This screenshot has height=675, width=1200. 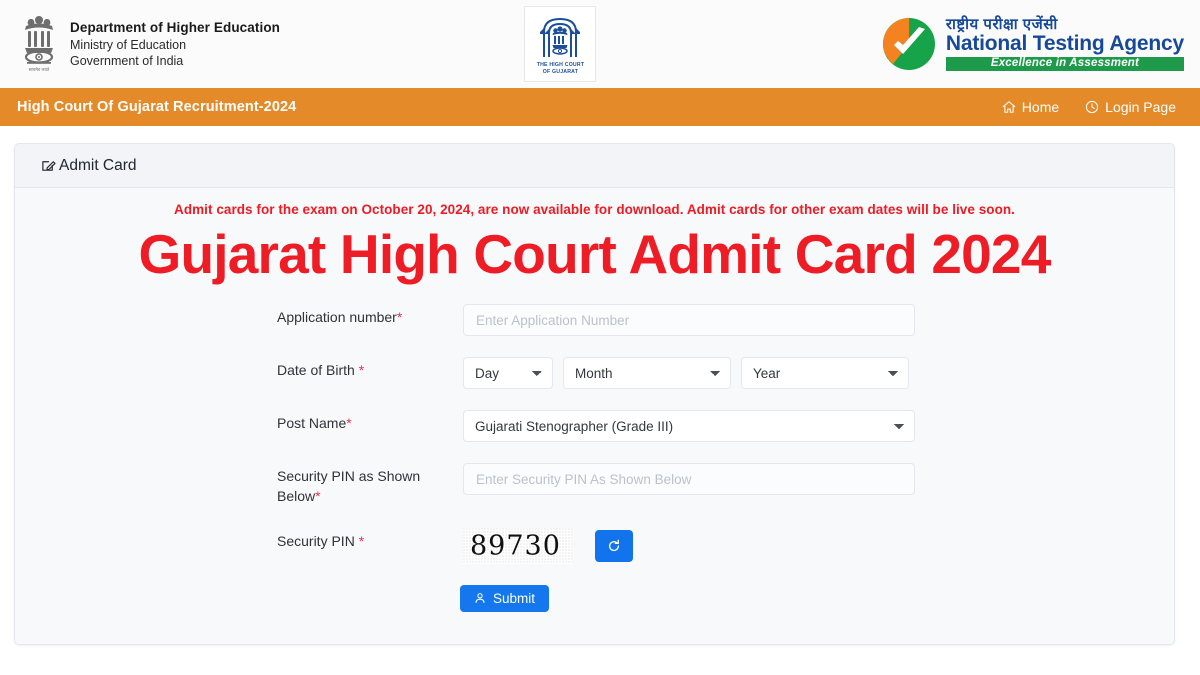 I want to click on security-pin-captcha-control: 89730, so click(x=818, y=545).